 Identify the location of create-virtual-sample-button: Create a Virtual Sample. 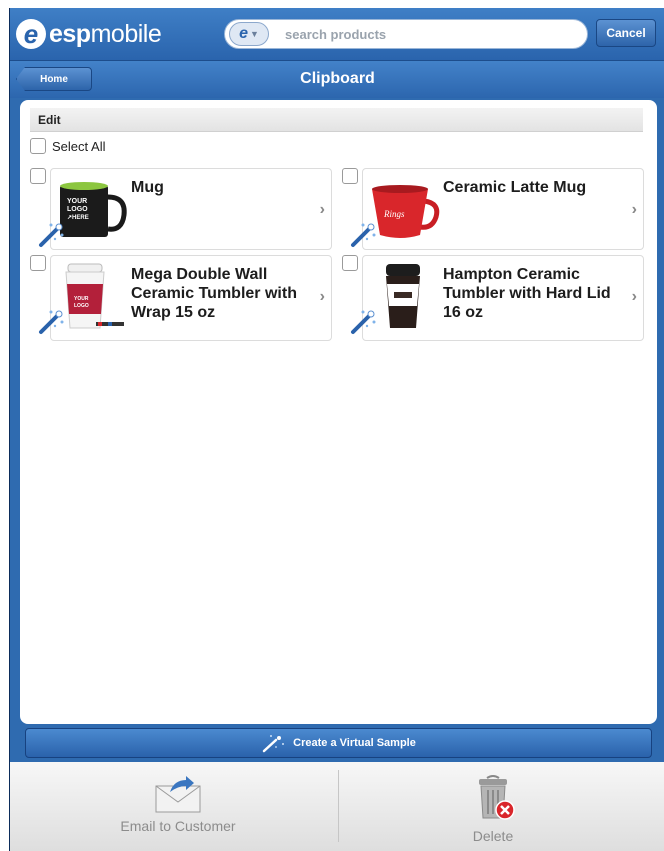
(338, 743).